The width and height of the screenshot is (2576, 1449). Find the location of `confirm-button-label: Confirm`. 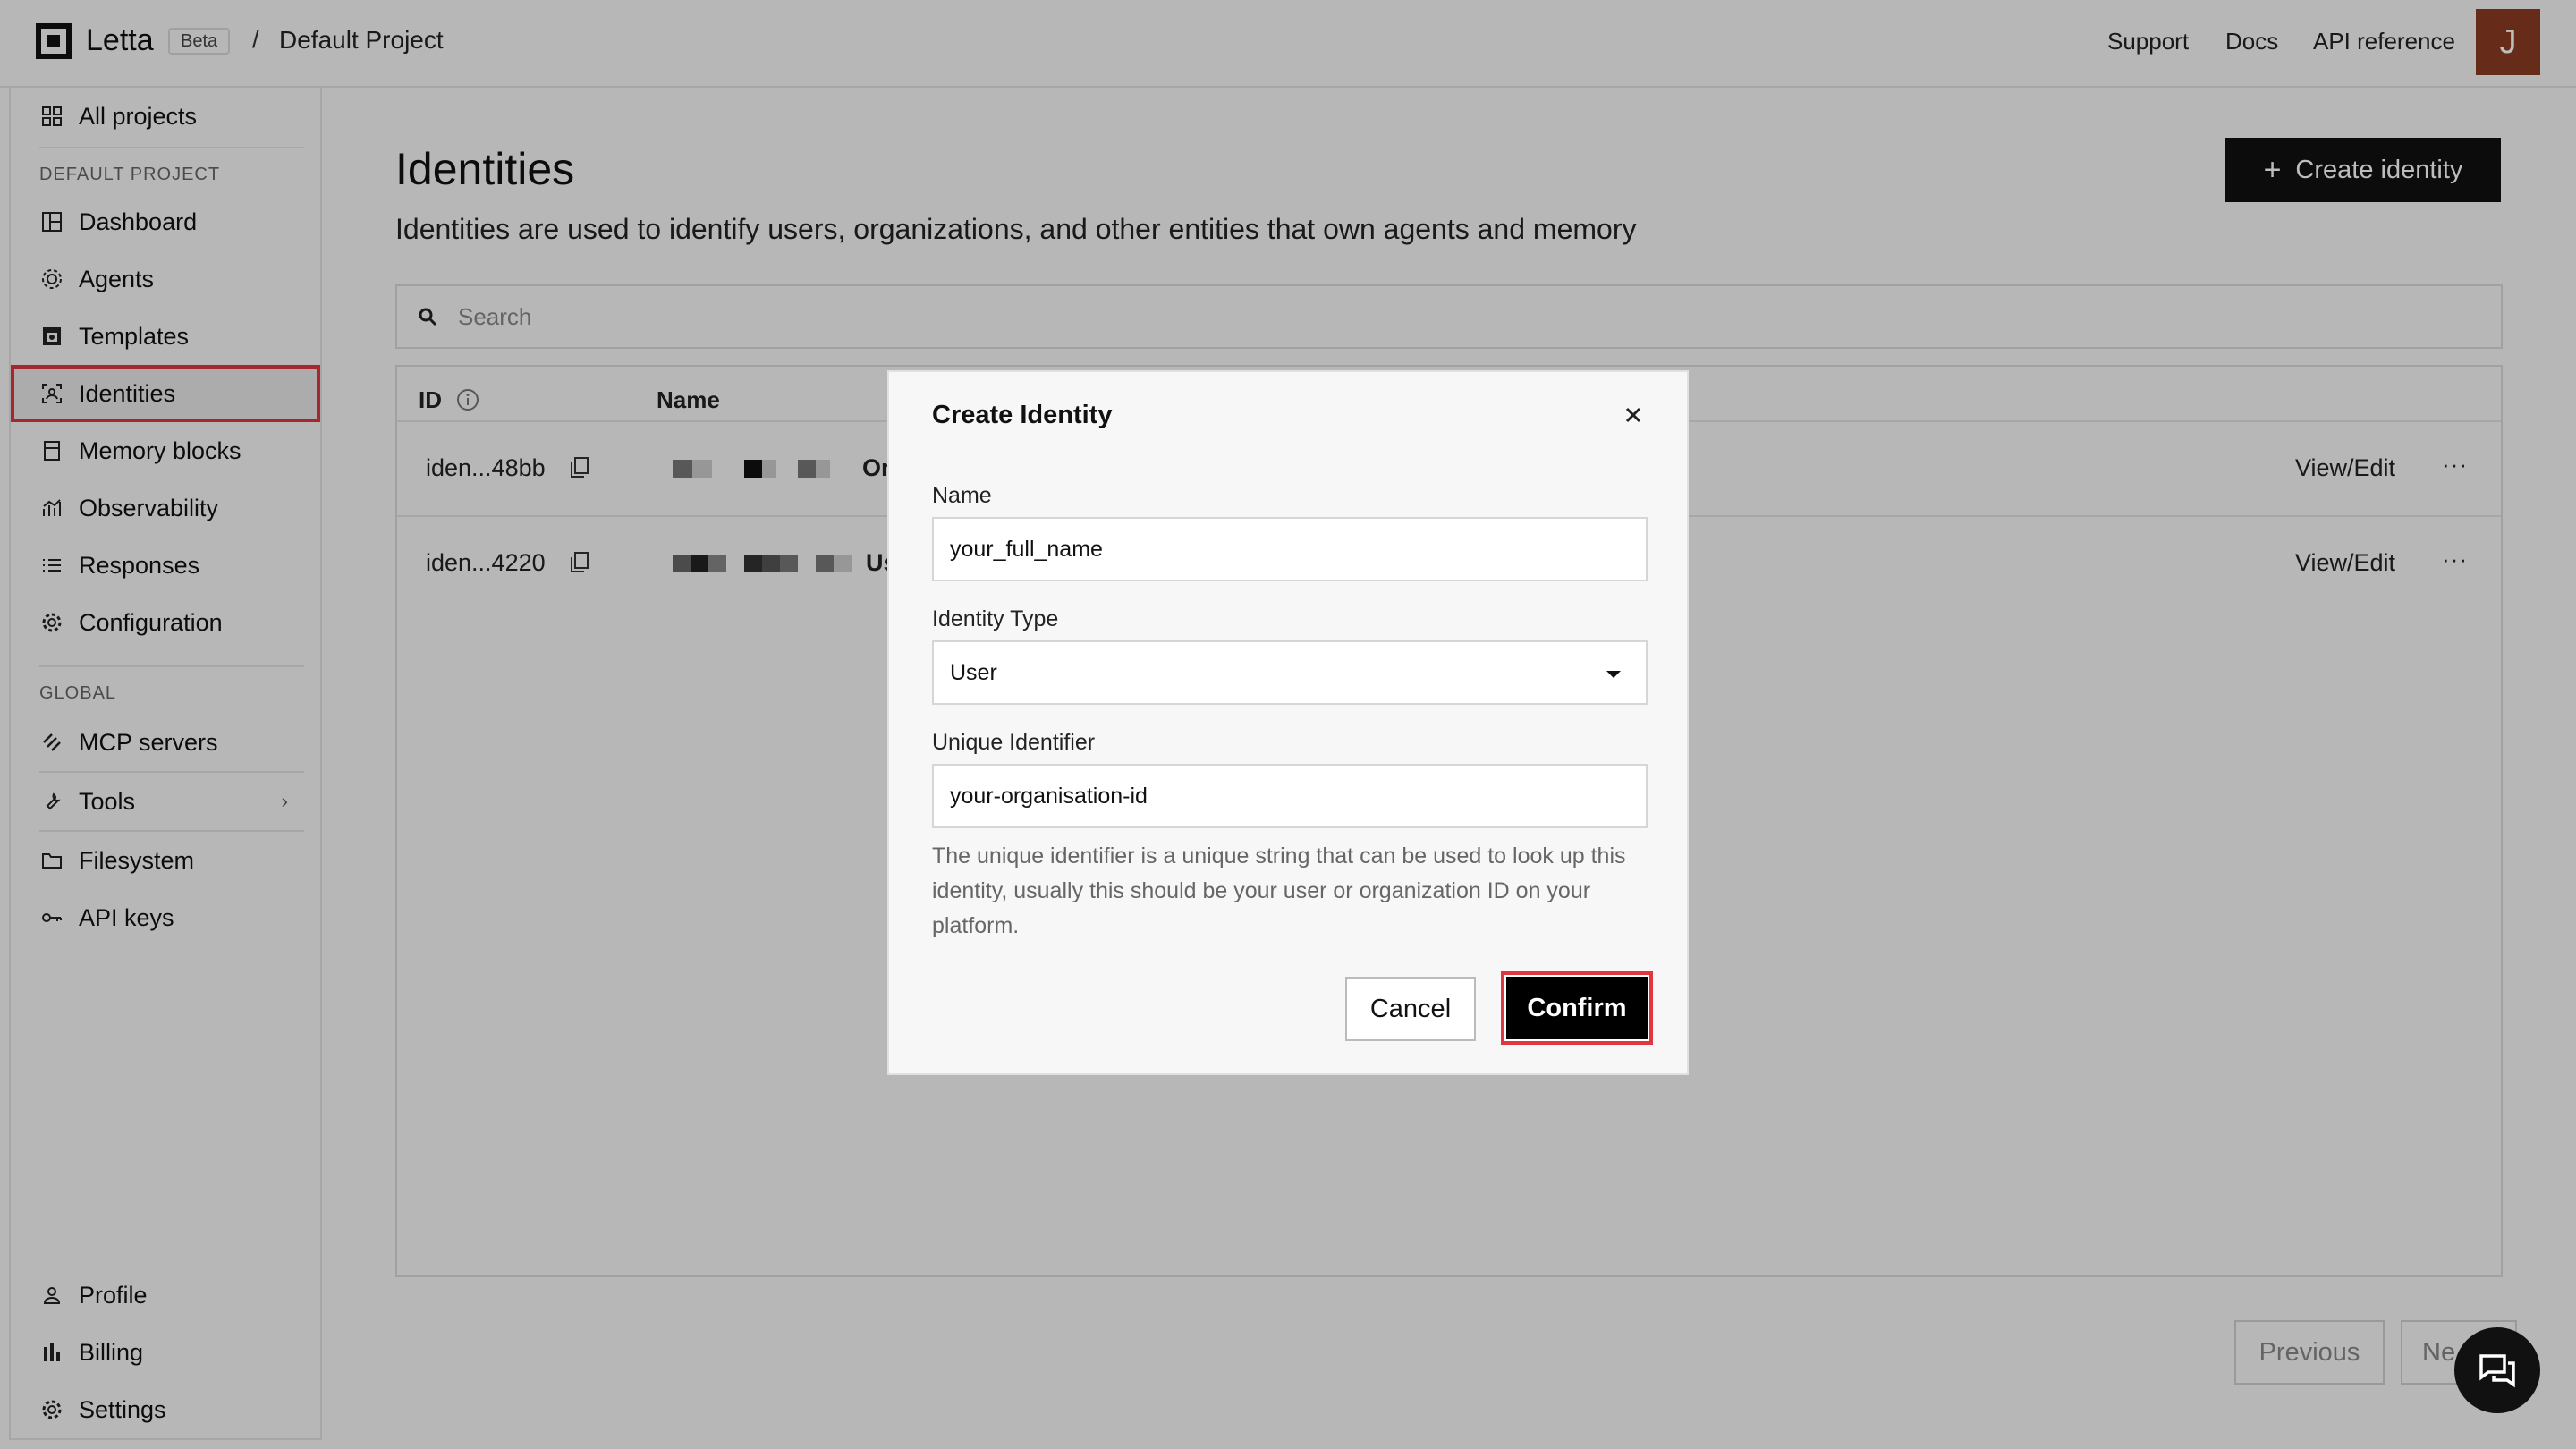

confirm-button-label: Confirm is located at coordinates (1577, 1008).